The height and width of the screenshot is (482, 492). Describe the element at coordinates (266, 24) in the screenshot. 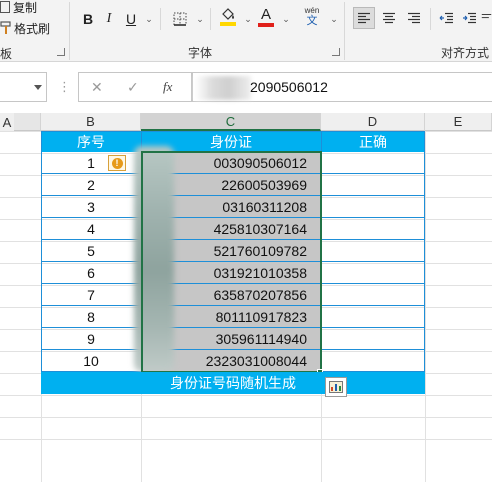

I see `font-color-swatch` at that location.